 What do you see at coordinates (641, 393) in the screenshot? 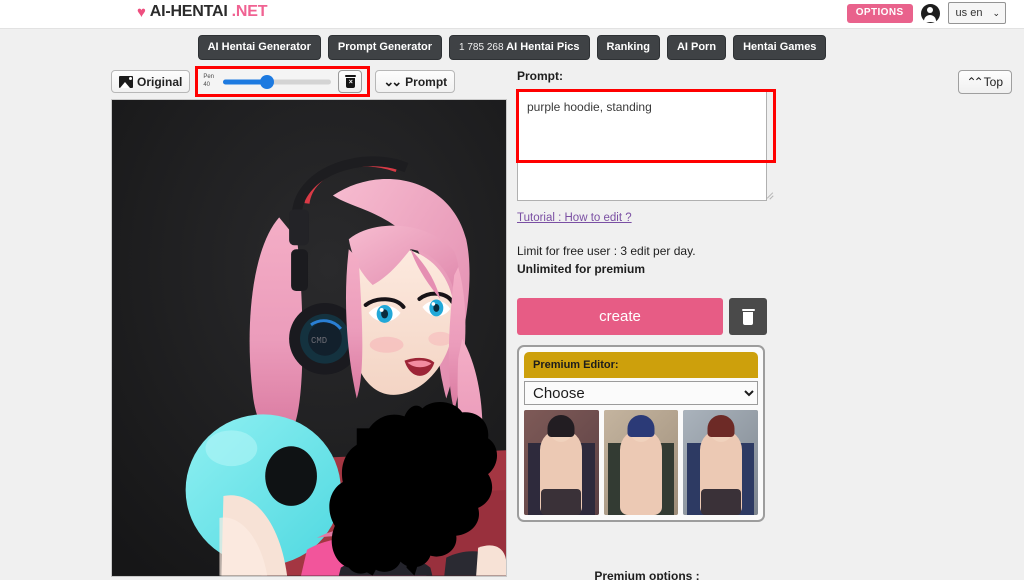
I see `premium-editor-select: Choose` at bounding box center [641, 393].